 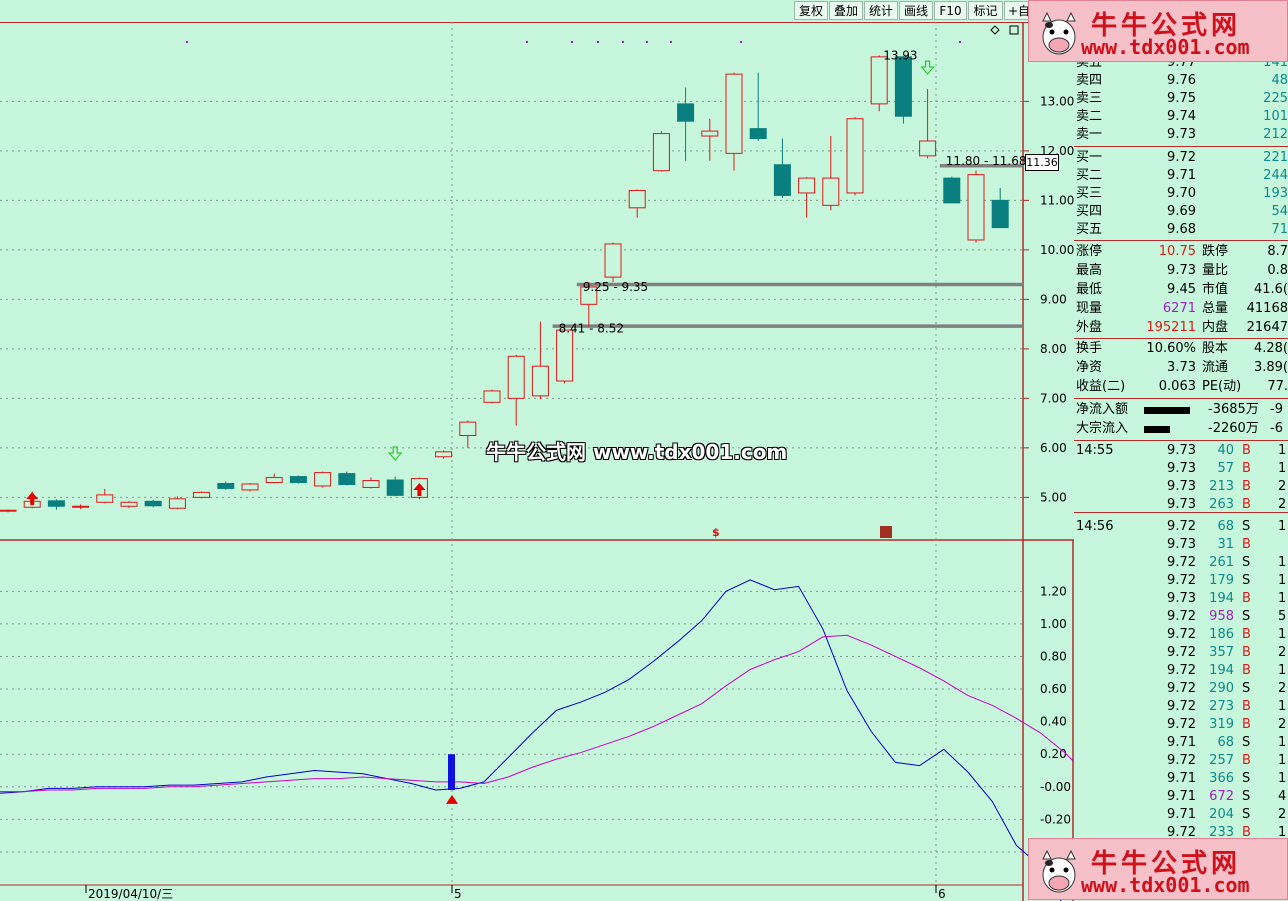 I want to click on cell: 卖二, so click(x=1089, y=116).